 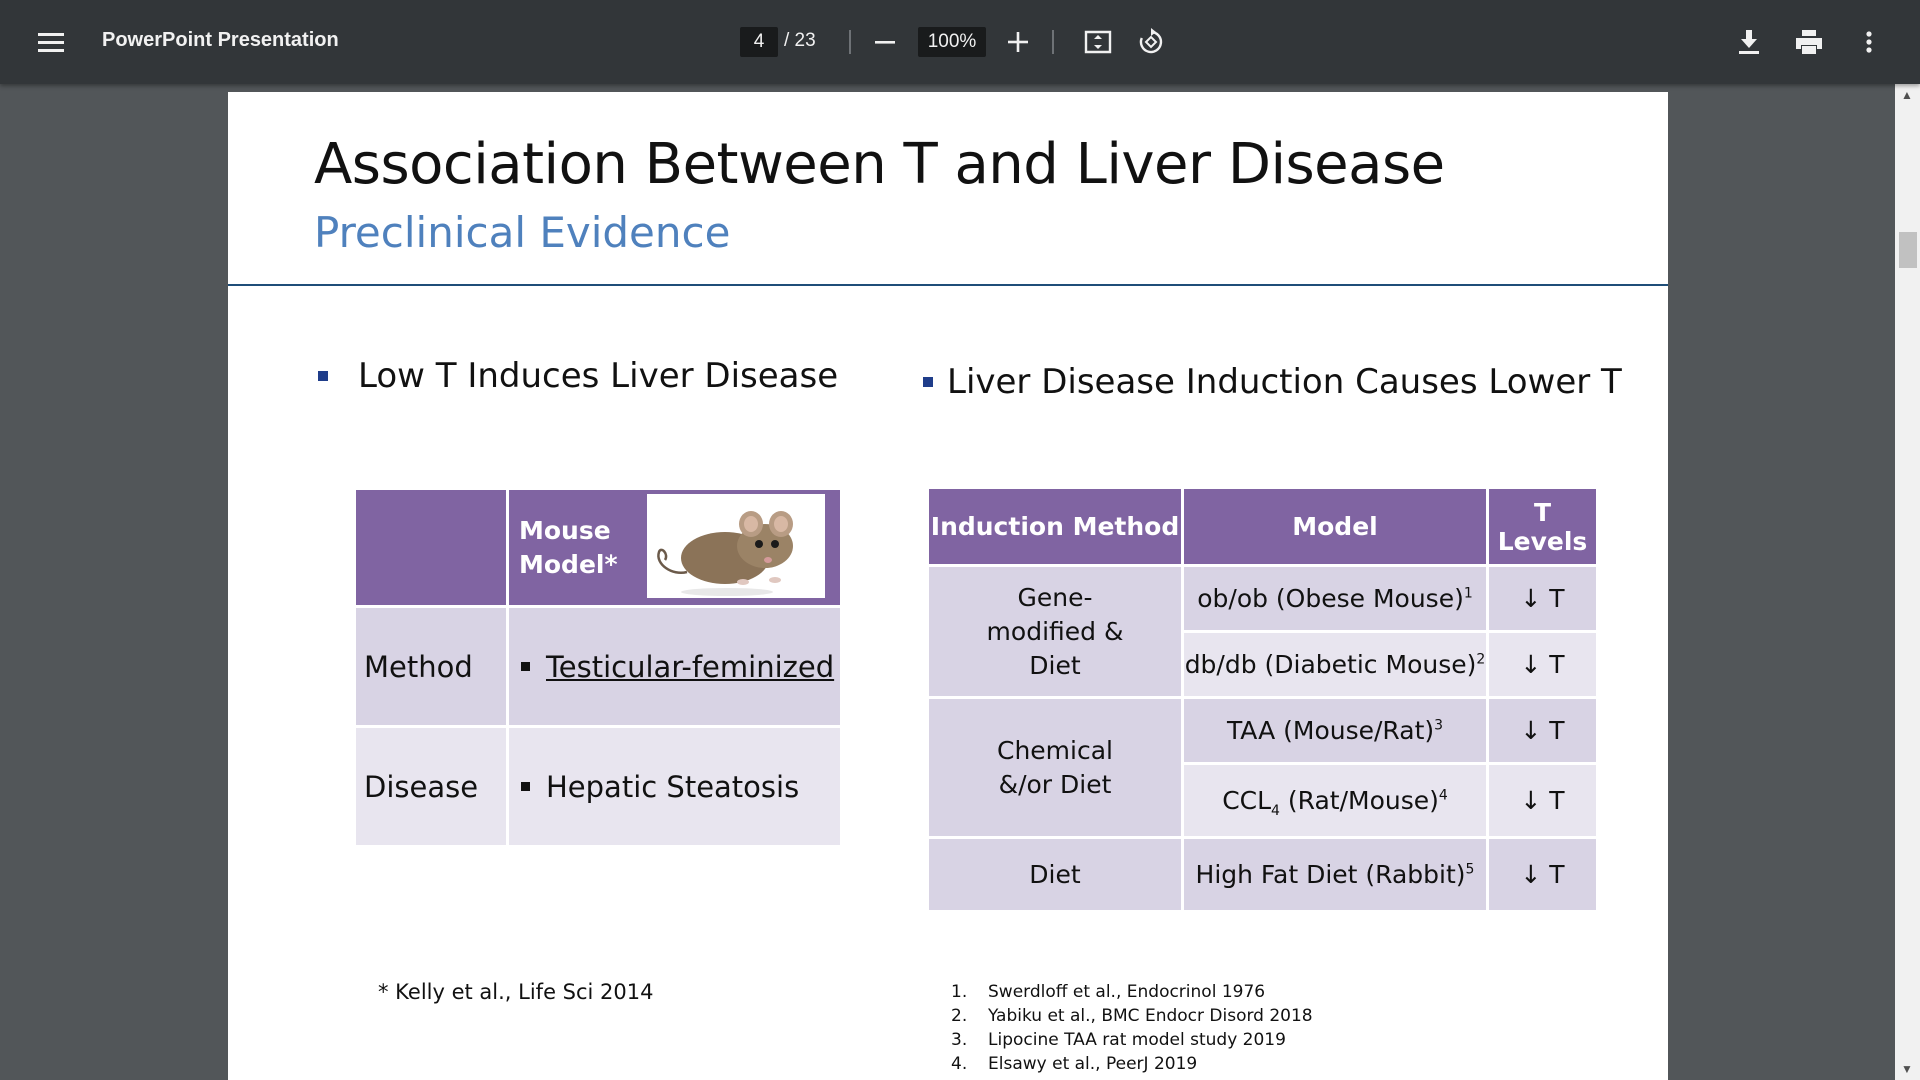 What do you see at coordinates (800, 40) in the screenshot?
I see `page-total: / 23` at bounding box center [800, 40].